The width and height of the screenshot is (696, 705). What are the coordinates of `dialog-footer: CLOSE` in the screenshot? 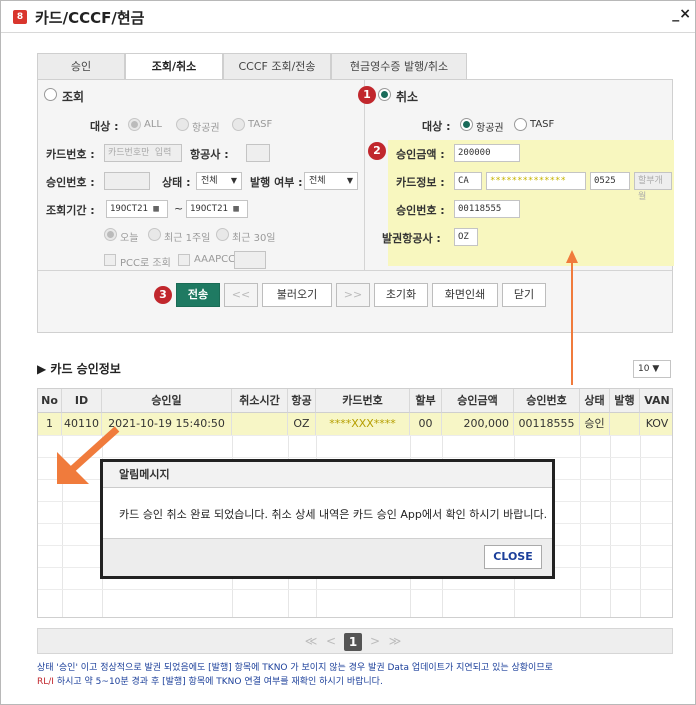 It's located at (327, 557).